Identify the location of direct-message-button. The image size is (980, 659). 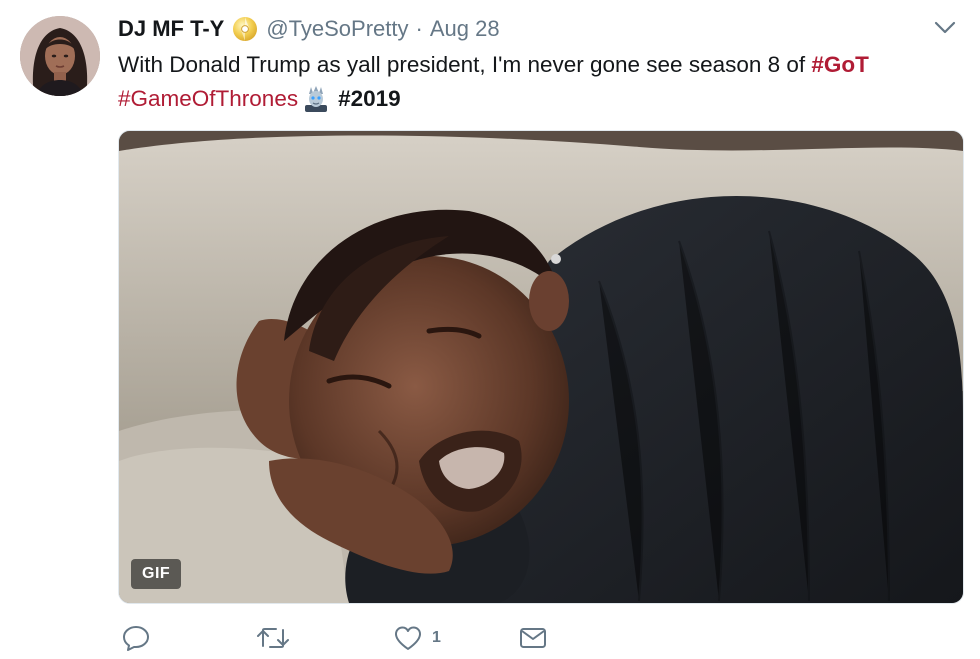
(533, 638).